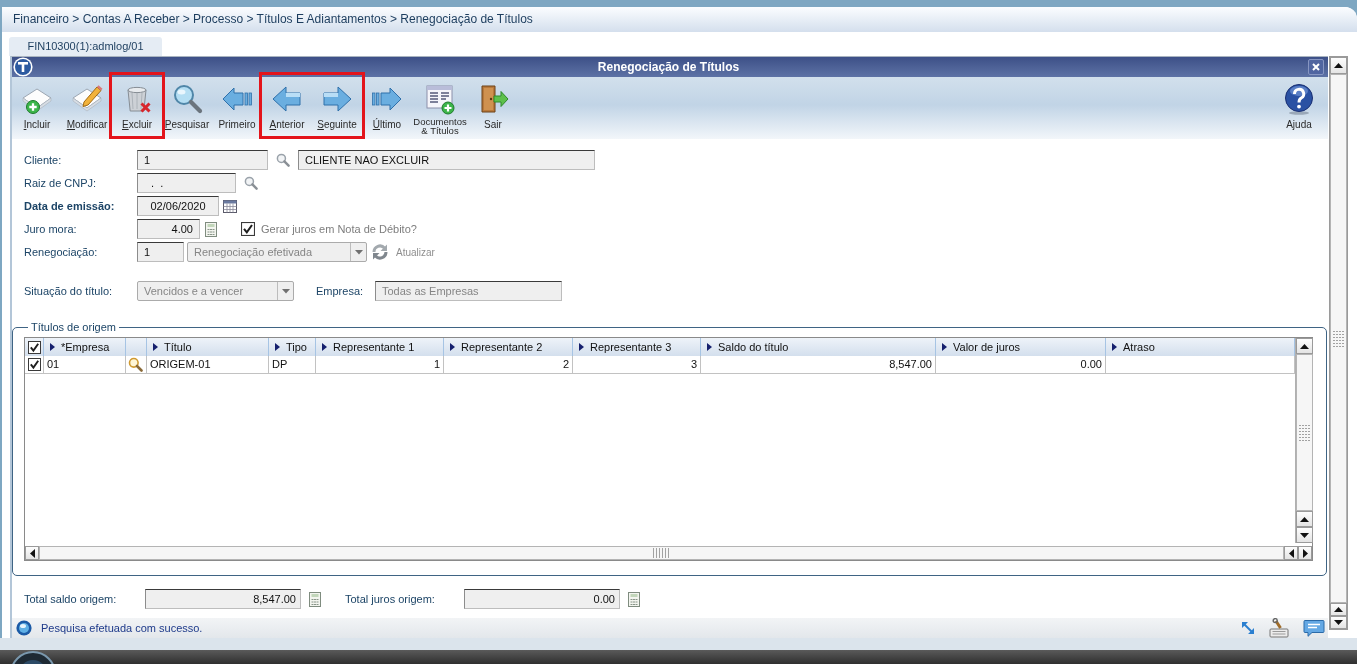 The image size is (1357, 664). I want to click on column-header: Representante 1, so click(380, 347).